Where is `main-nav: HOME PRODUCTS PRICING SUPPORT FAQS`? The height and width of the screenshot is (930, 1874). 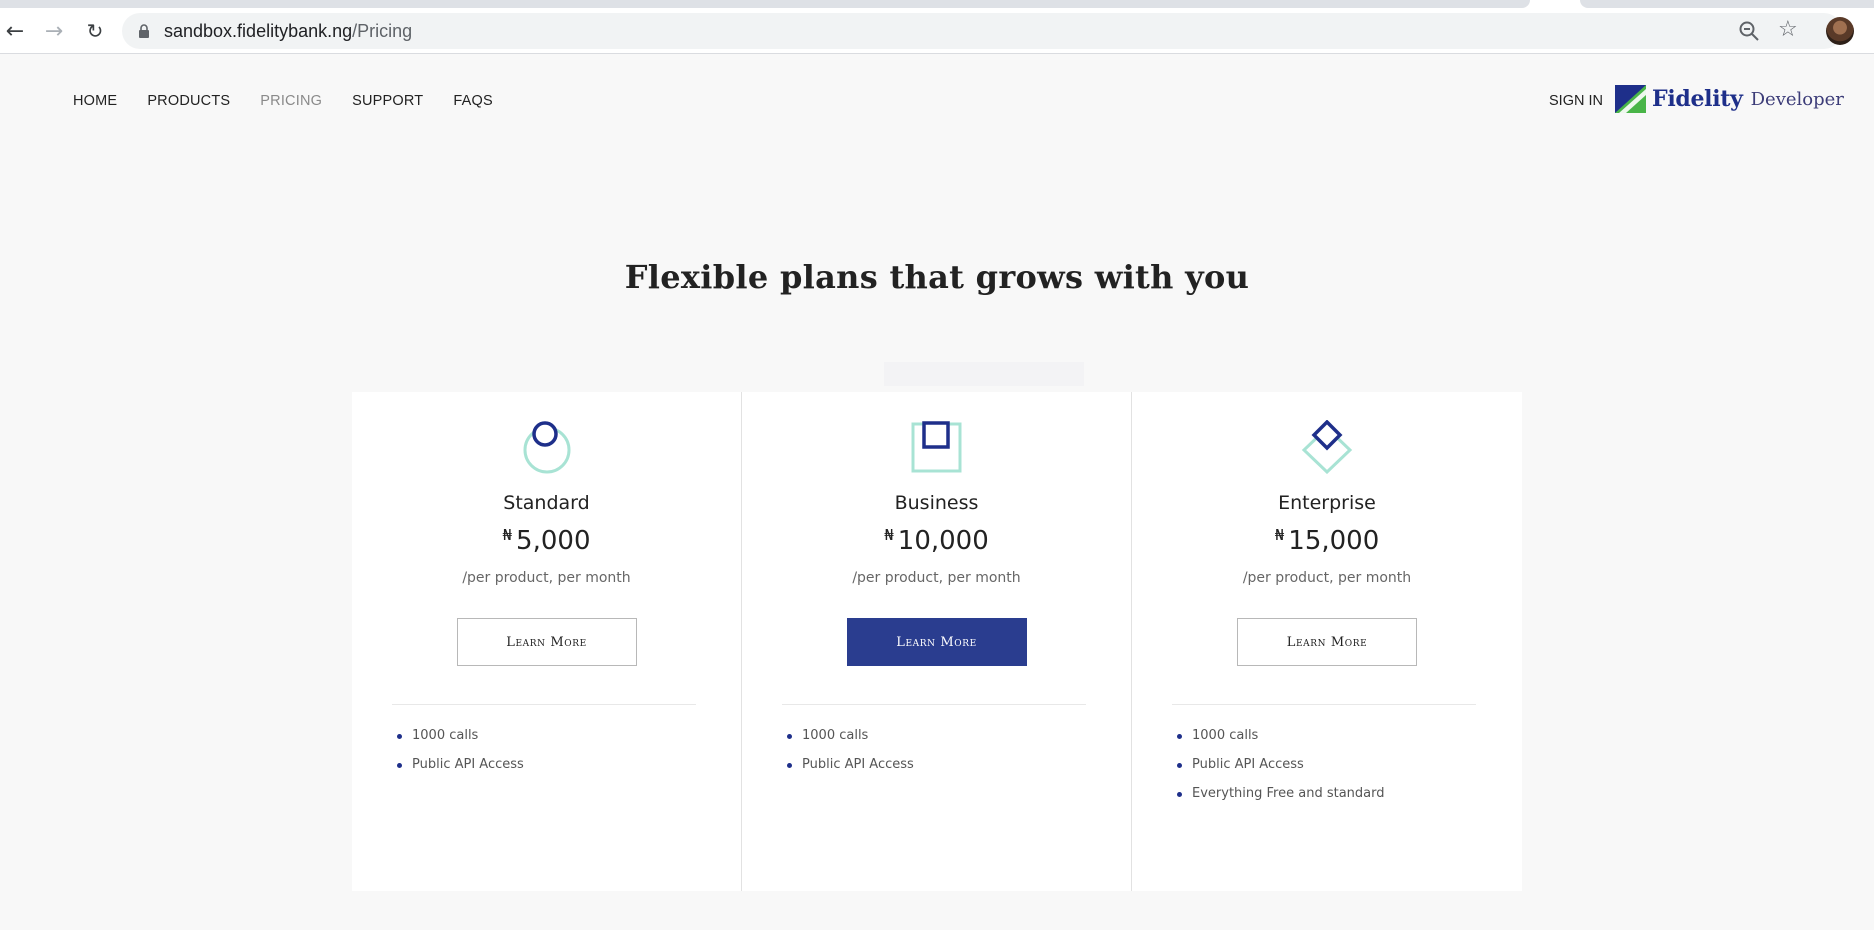 main-nav: HOME PRODUCTS PRICING SUPPORT FAQS is located at coordinates (298, 101).